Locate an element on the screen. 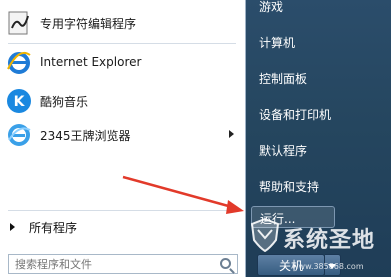 Image resolution: width=391 pixels, height=277 pixels. char-editor-icon is located at coordinates (19, 23).